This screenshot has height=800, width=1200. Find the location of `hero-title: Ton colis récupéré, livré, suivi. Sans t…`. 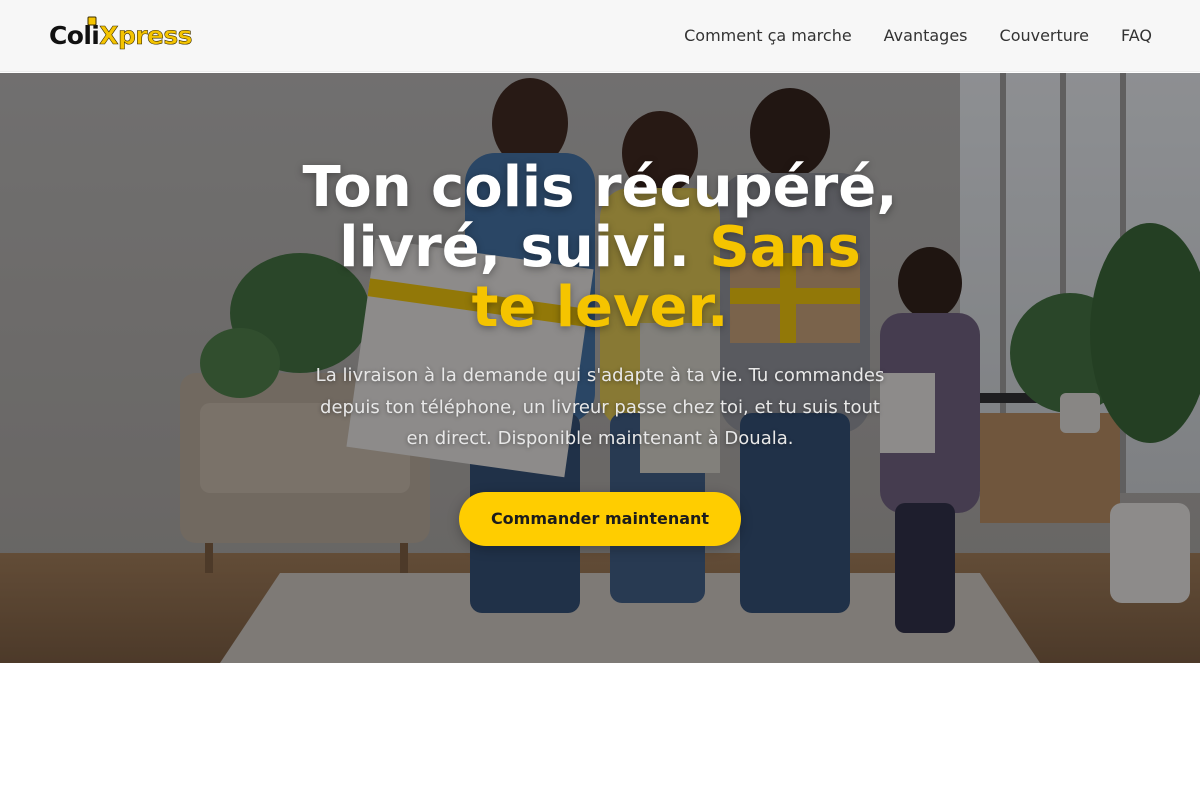

hero-title: Ton colis récupéré, livré, suivi. Sans t… is located at coordinates (600, 248).